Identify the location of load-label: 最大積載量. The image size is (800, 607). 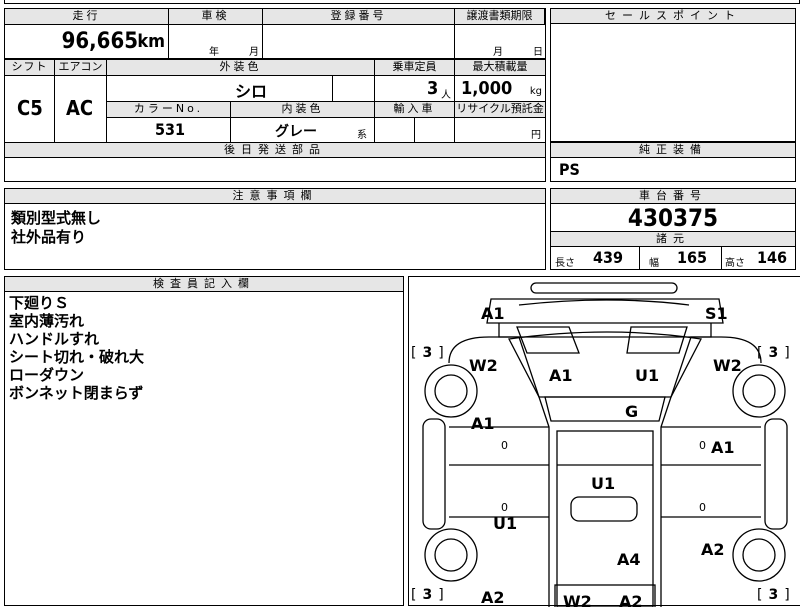
(500, 68).